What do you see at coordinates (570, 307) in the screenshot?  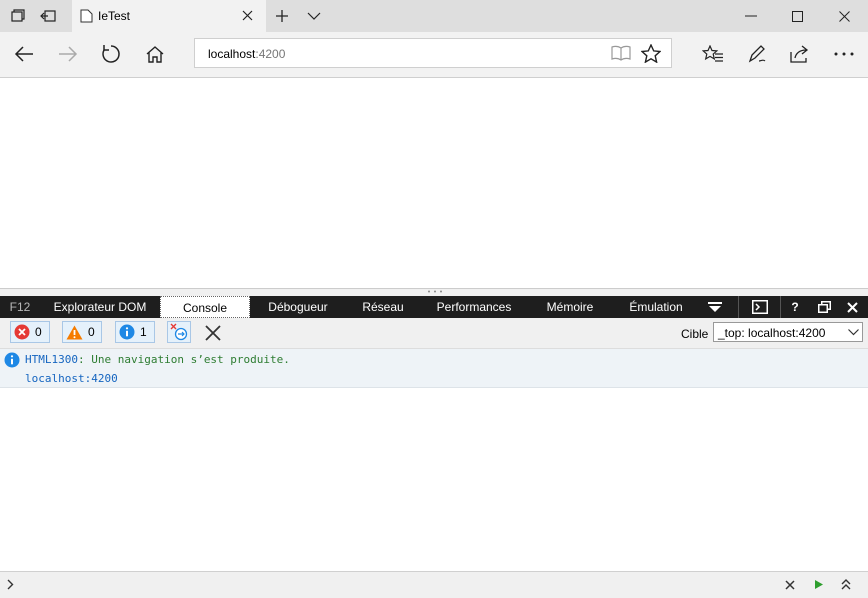 I see `tab-memory: Mémoire` at bounding box center [570, 307].